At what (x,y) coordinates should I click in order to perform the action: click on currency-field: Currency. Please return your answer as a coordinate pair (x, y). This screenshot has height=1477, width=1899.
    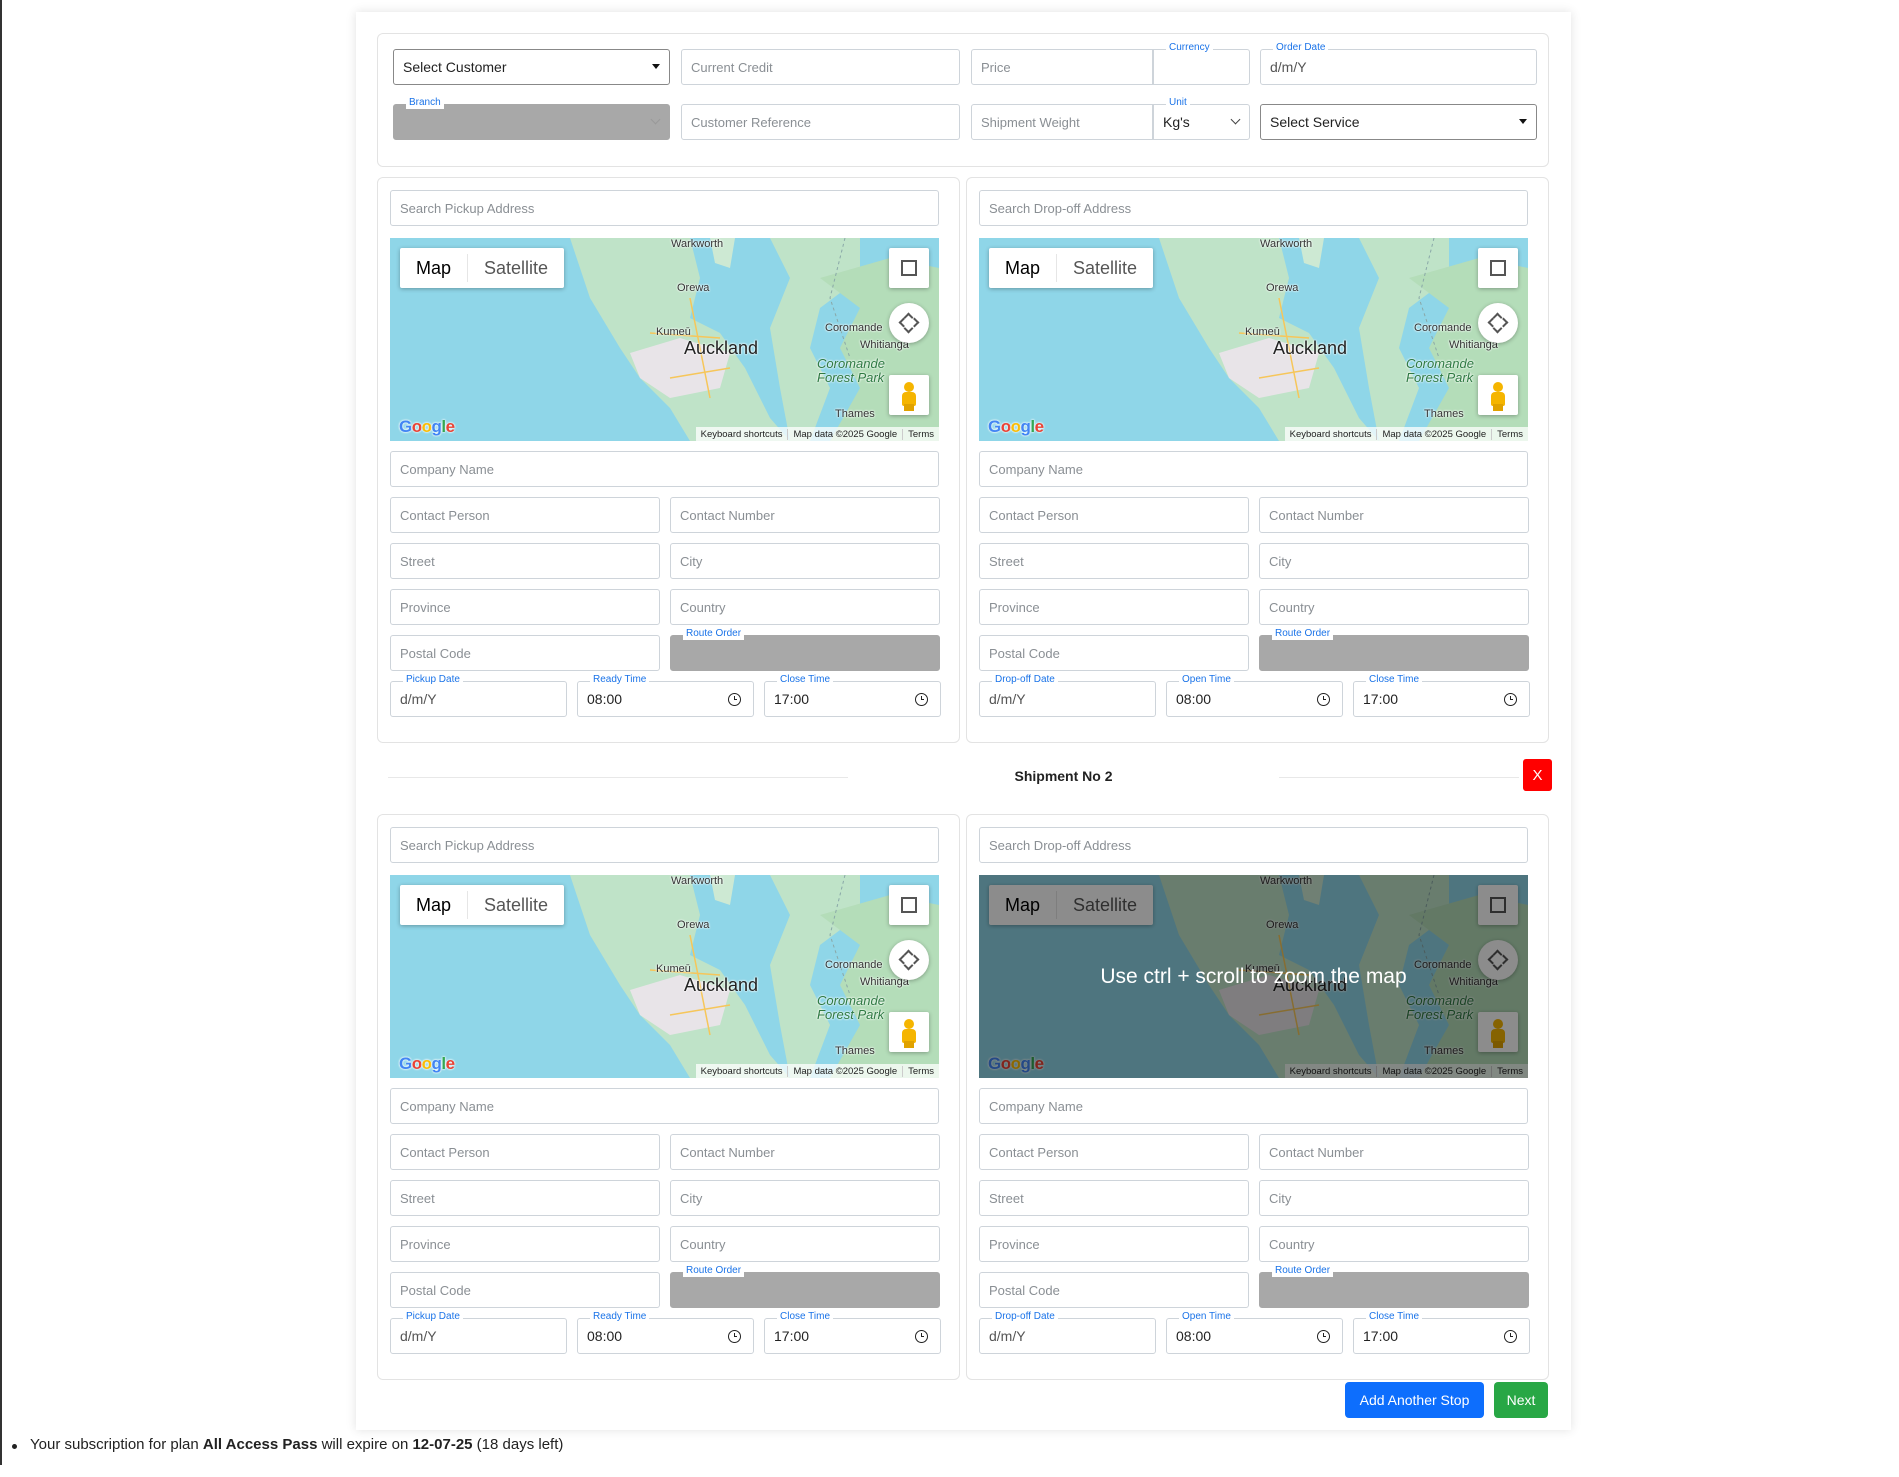
    Looking at the image, I should click on (1201, 63).